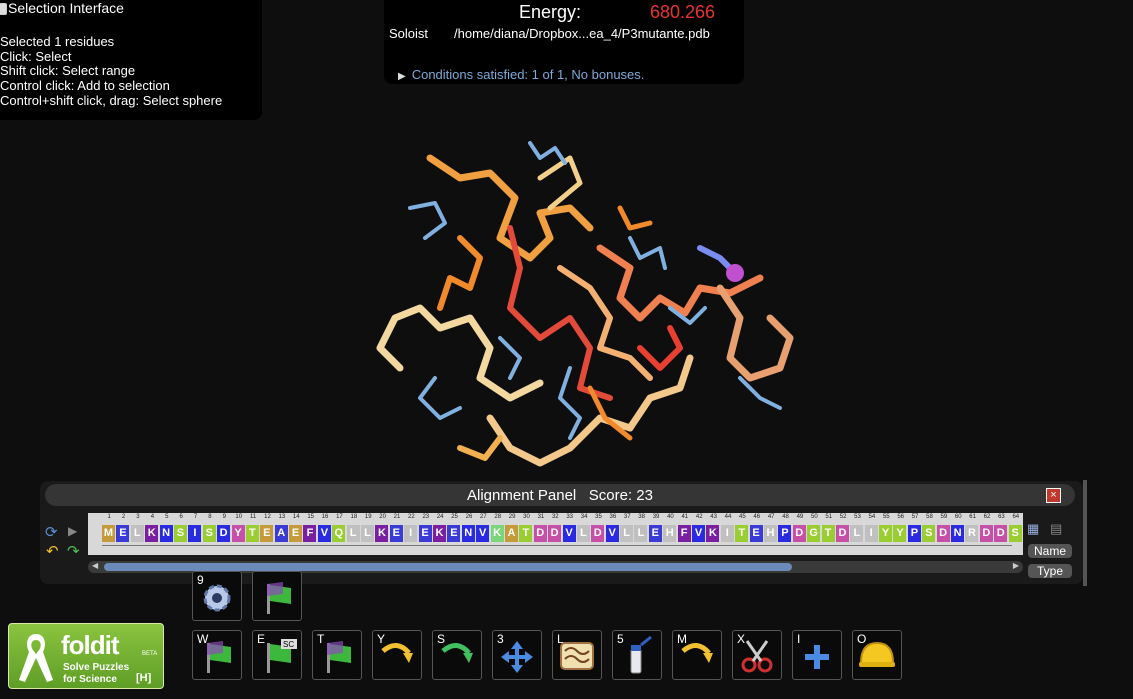 This screenshot has width=1133, height=699. What do you see at coordinates (1056, 529) in the screenshot?
I see `list-icon: ▤` at bounding box center [1056, 529].